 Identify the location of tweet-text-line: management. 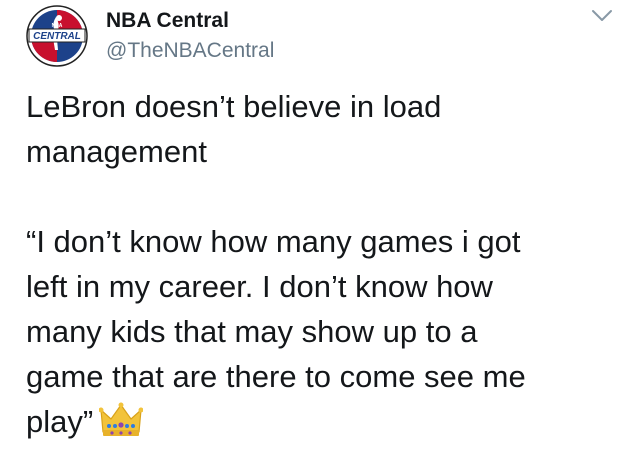
(116, 151).